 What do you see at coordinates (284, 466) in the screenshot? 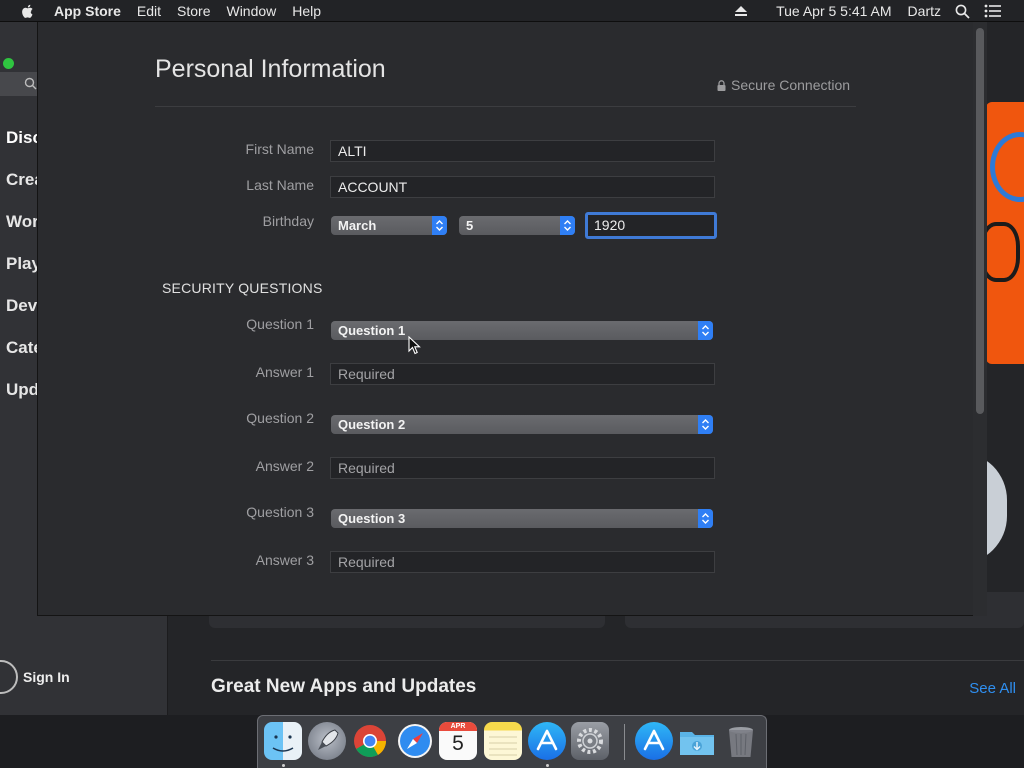
I see `answer-2-label: Answer 2` at bounding box center [284, 466].